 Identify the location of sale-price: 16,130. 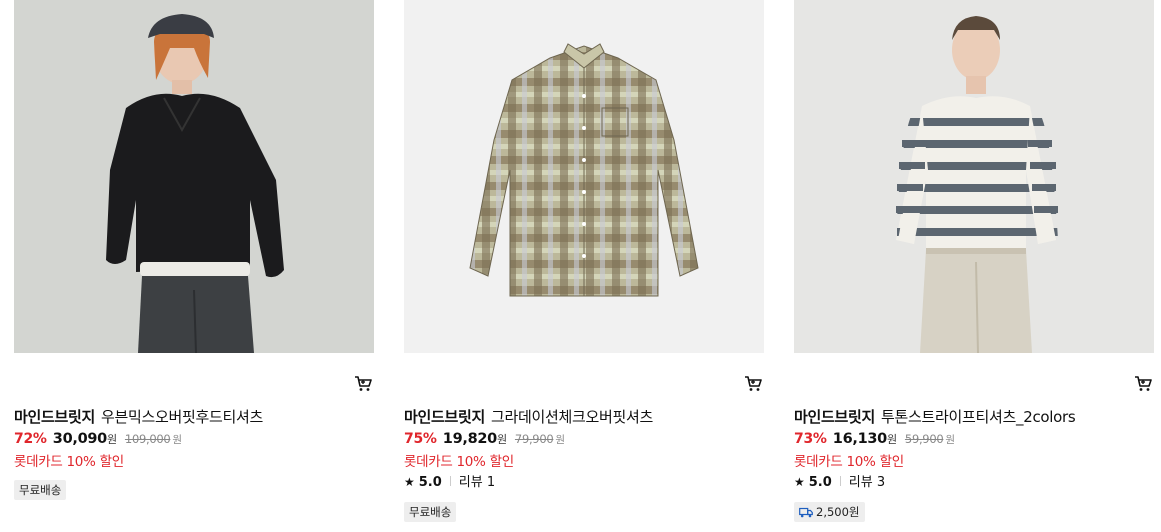
(859, 439).